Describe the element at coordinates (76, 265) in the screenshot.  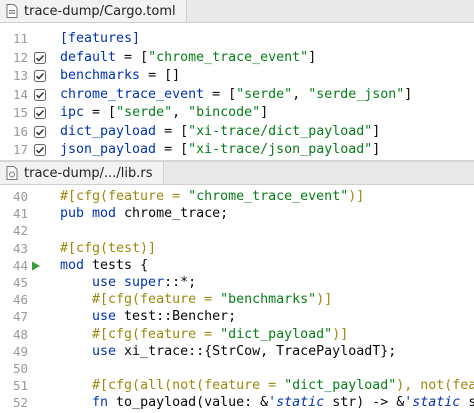
I see `code-token: mod` at that location.